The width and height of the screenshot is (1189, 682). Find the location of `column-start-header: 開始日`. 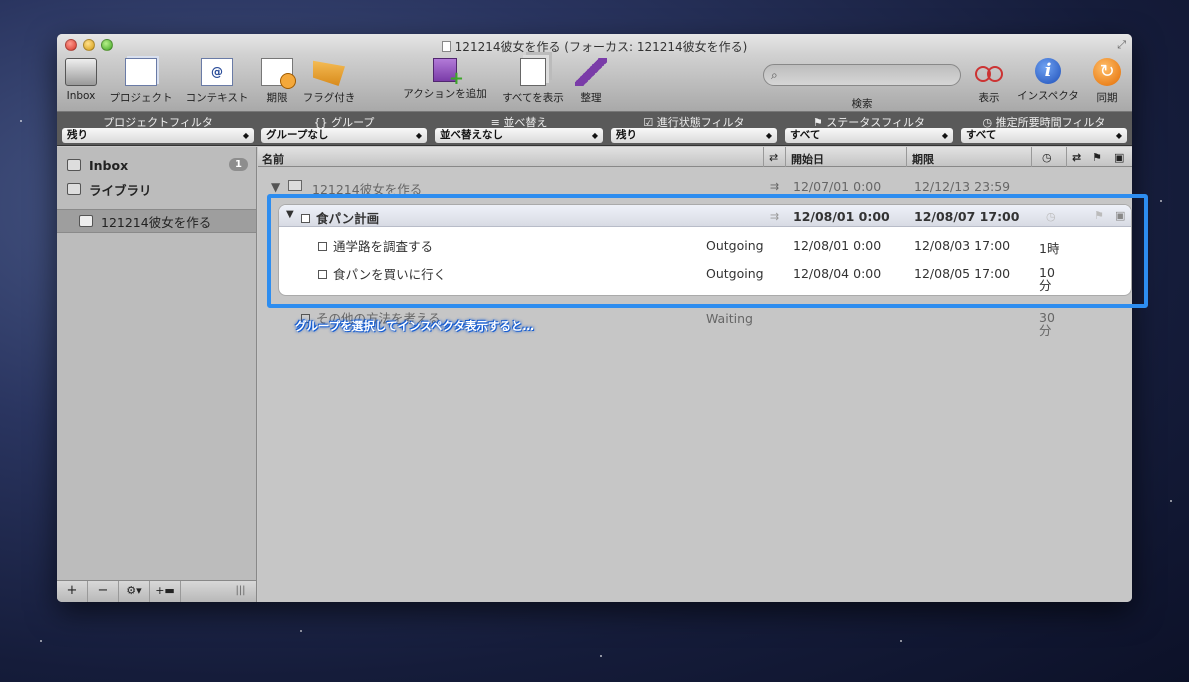

column-start-header: 開始日 is located at coordinates (807, 159).